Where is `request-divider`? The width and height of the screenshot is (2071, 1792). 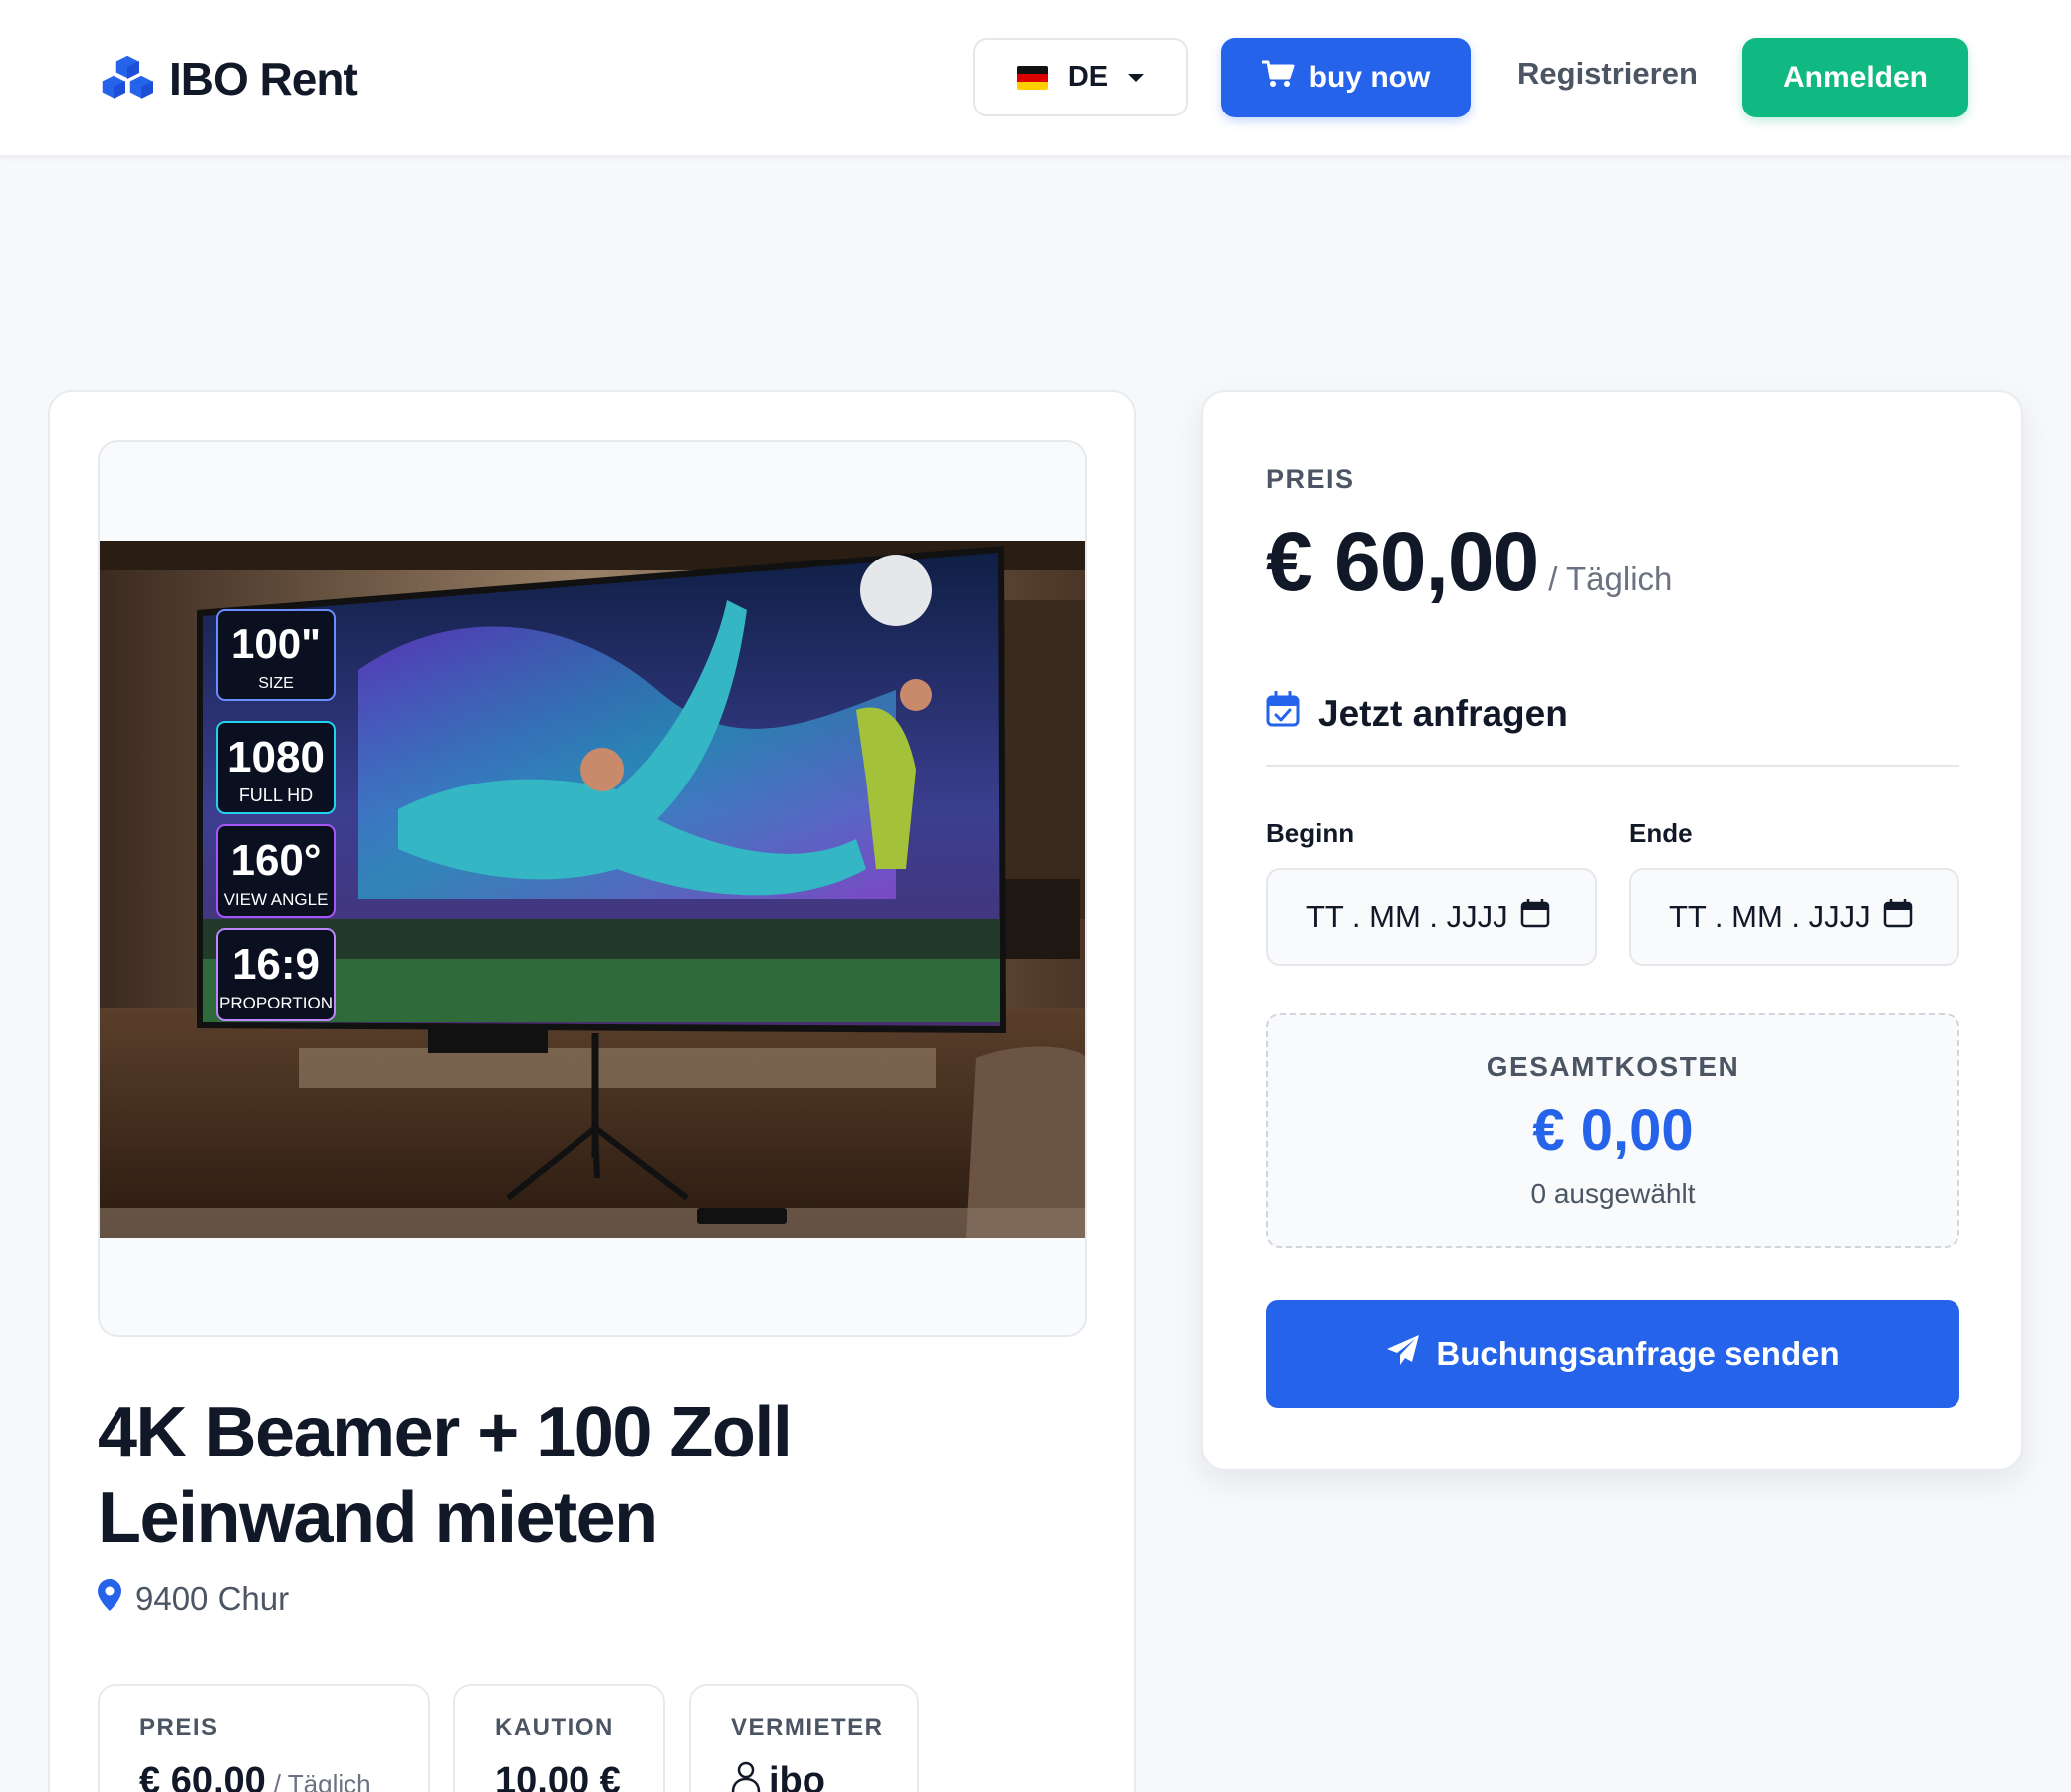
request-divider is located at coordinates (1613, 766).